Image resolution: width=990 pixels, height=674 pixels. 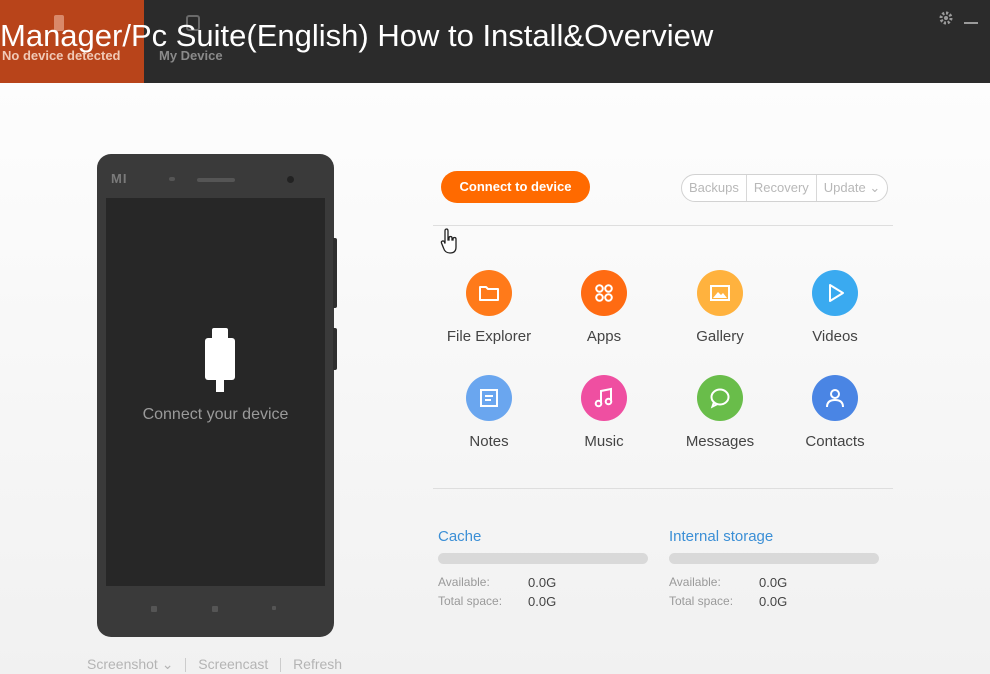 I want to click on cache-available-value: 0.0G, so click(x=542, y=582).